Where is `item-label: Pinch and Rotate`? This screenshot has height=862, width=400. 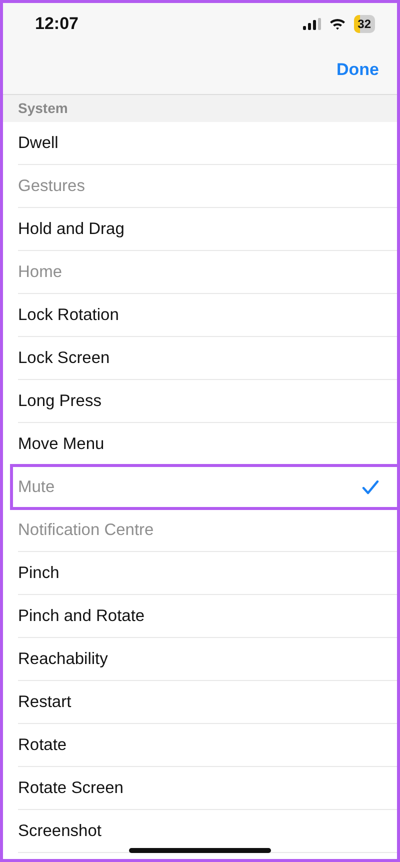 item-label: Pinch and Rotate is located at coordinates (81, 616).